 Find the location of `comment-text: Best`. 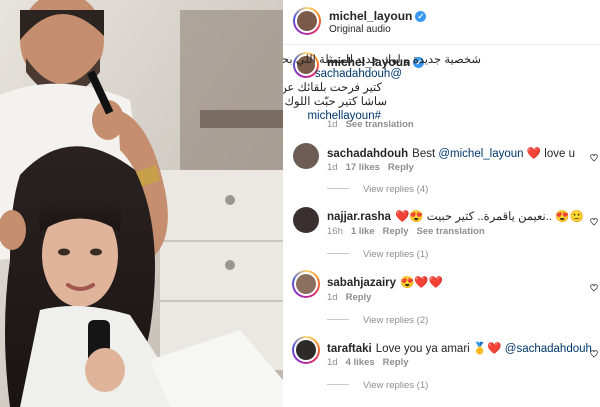

comment-text: Best is located at coordinates (424, 154).